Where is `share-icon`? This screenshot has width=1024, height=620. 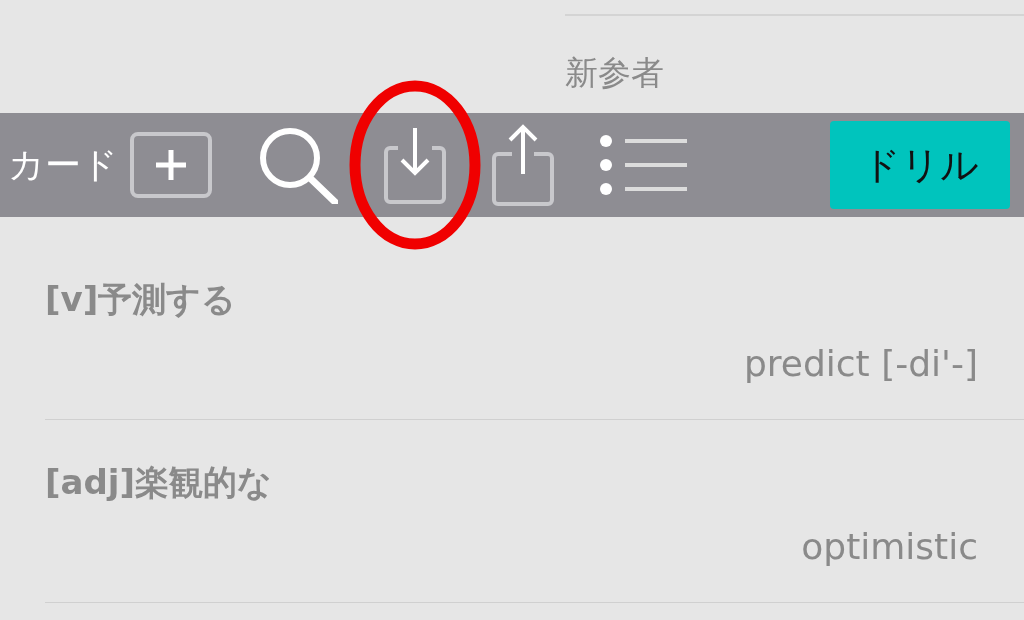
share-icon is located at coordinates (523, 165).